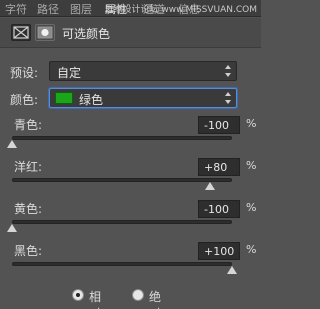 Image resolution: width=320 pixels, height=309 pixels. I want to click on yellow-slider-track, so click(122, 222).